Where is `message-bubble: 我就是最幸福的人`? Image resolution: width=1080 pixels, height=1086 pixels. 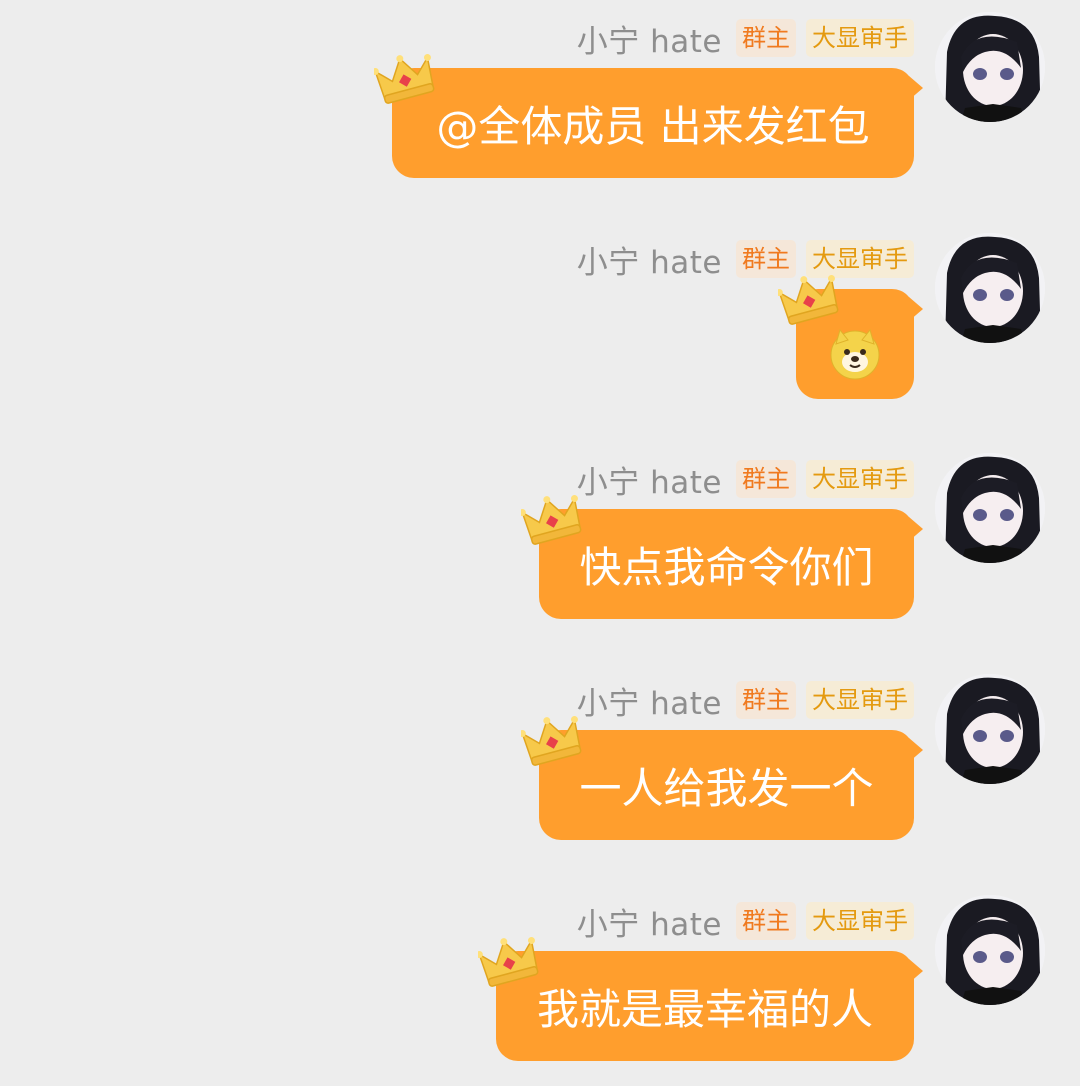
message-bubble: 我就是最幸福的人 is located at coordinates (700, 998).